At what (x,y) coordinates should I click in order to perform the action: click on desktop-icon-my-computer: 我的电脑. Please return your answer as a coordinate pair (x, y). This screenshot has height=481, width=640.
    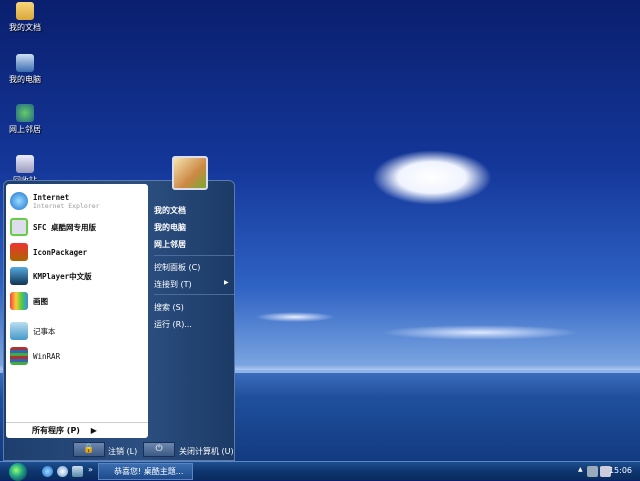
    Looking at the image, I should click on (25, 69).